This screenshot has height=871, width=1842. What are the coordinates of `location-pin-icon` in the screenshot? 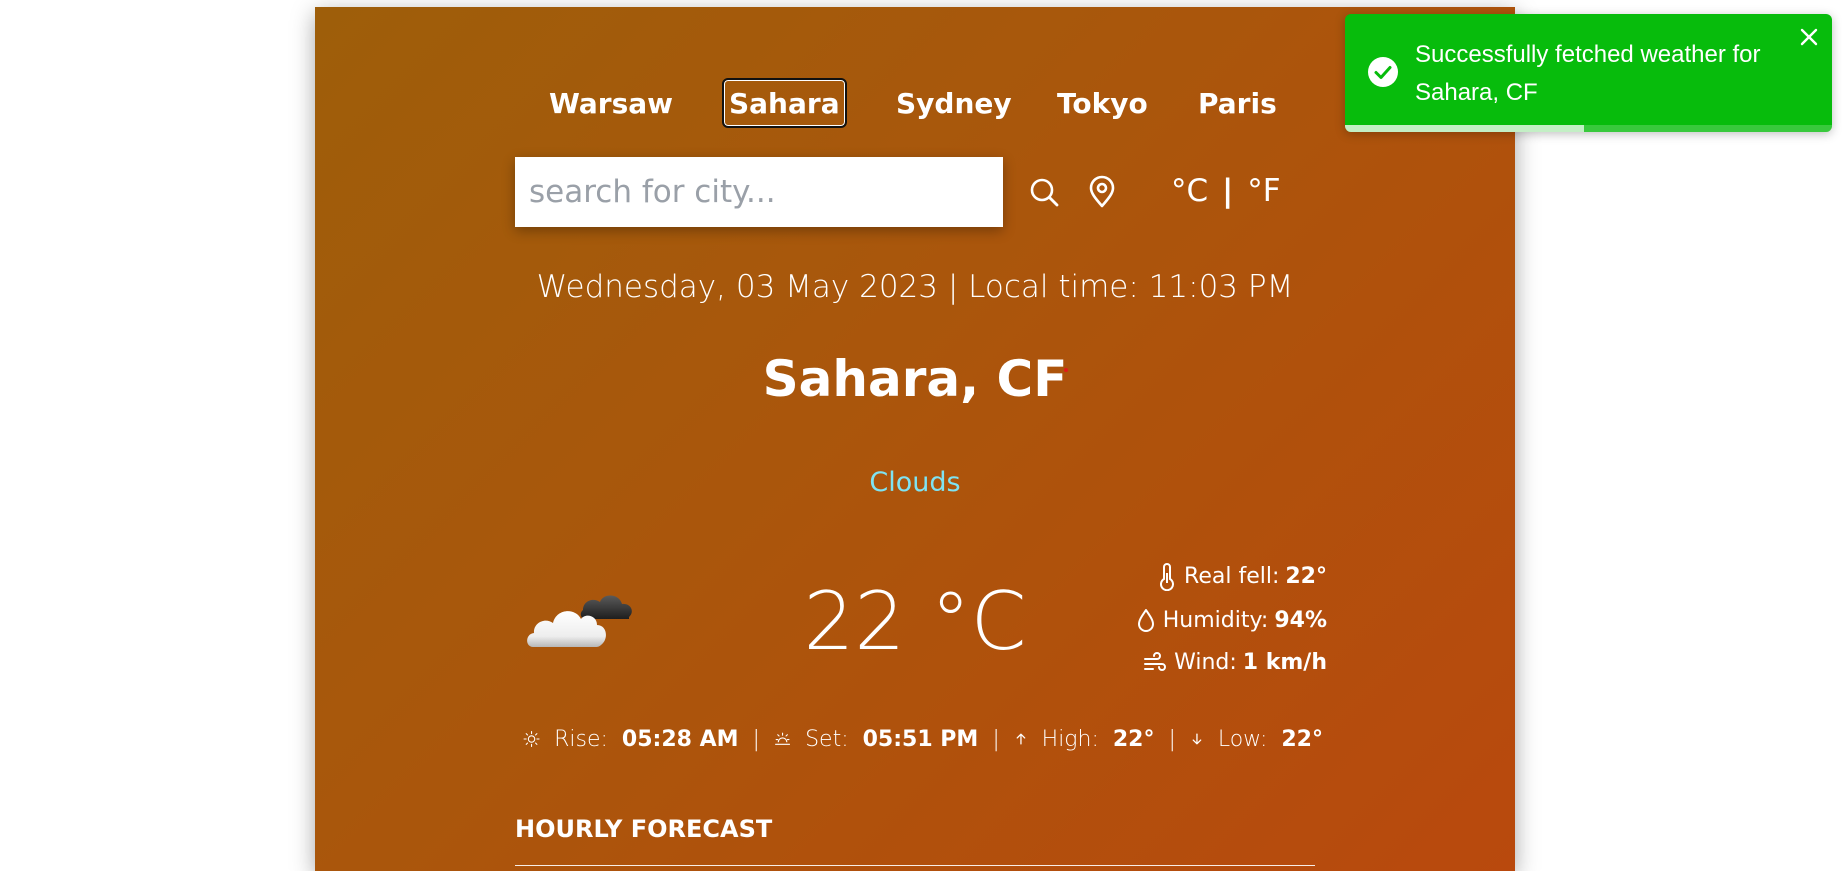 It's located at (1102, 192).